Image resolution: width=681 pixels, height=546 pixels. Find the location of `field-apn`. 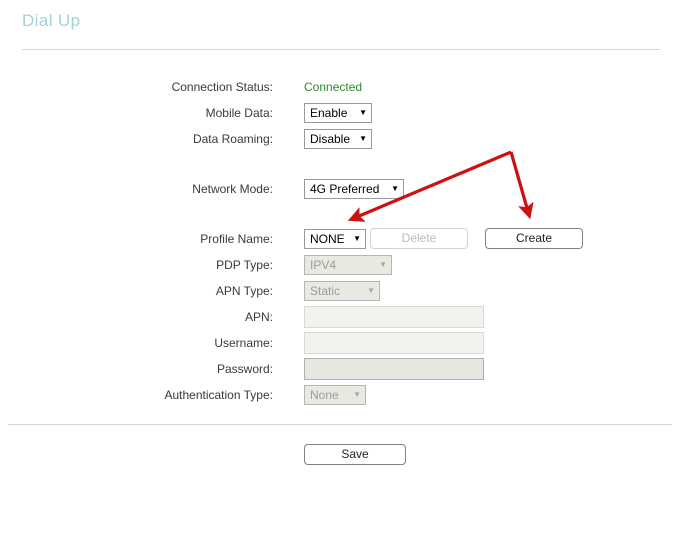

field-apn is located at coordinates (394, 317).